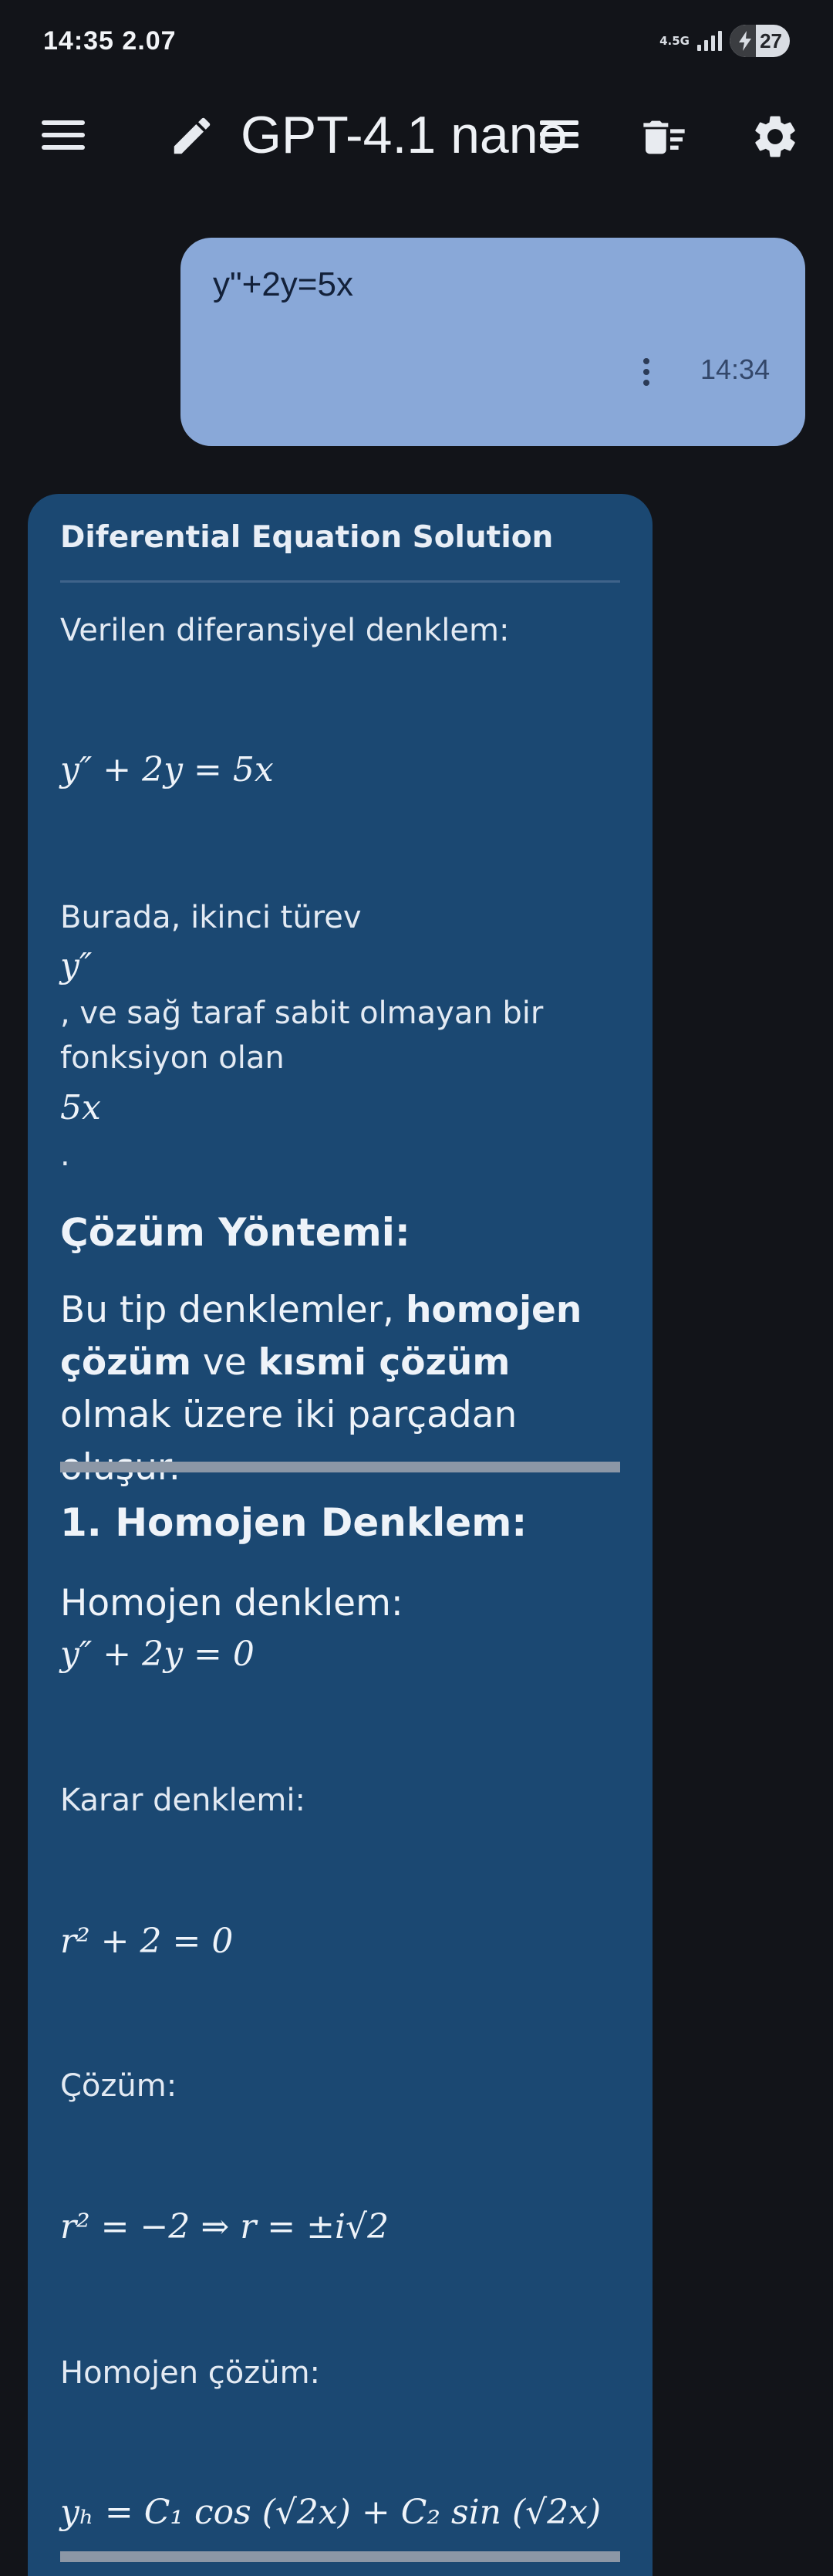 This screenshot has width=833, height=2576. Describe the element at coordinates (340, 2556) in the screenshot. I see `section-divider-bottom` at that location.